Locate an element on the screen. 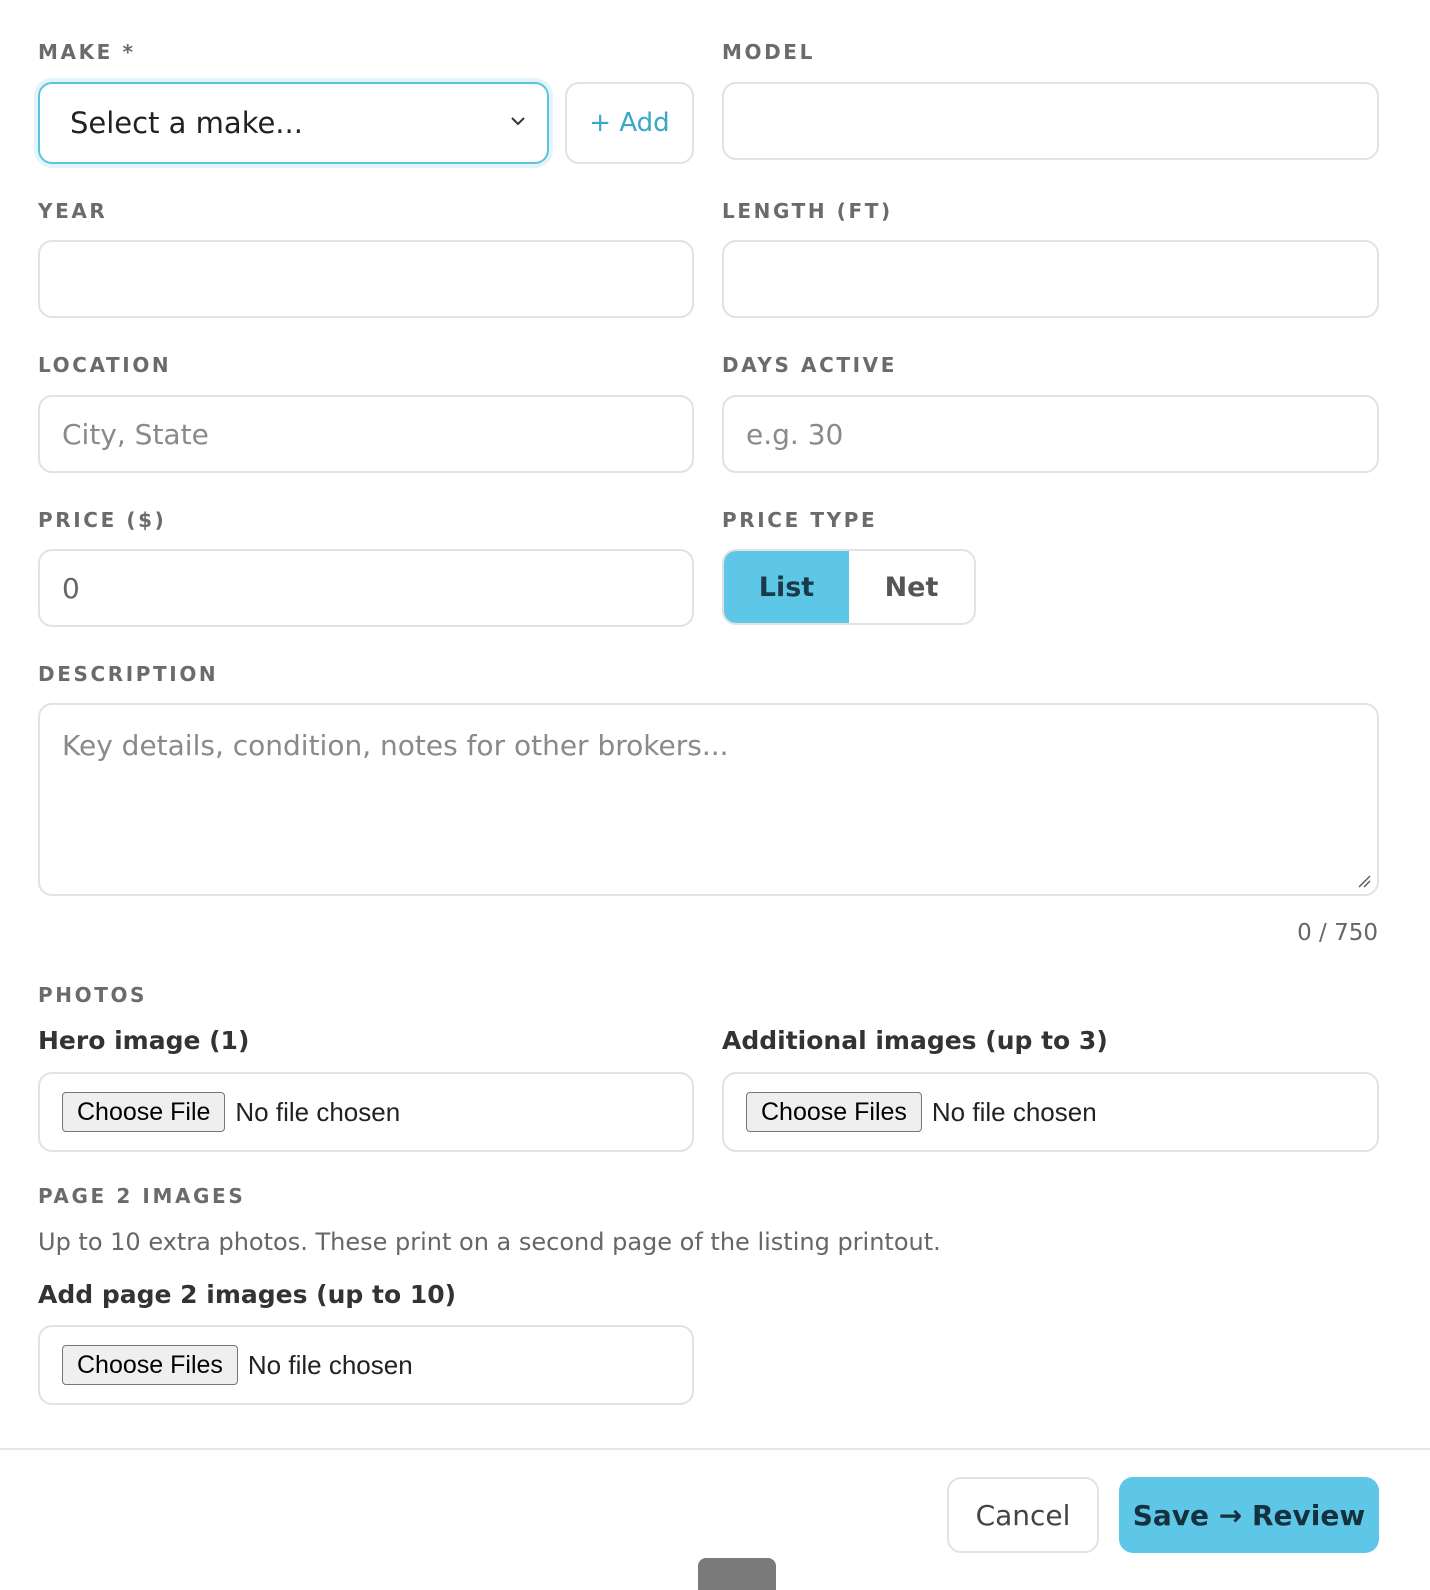 The width and height of the screenshot is (1430, 1590). year-field is located at coordinates (366, 279).